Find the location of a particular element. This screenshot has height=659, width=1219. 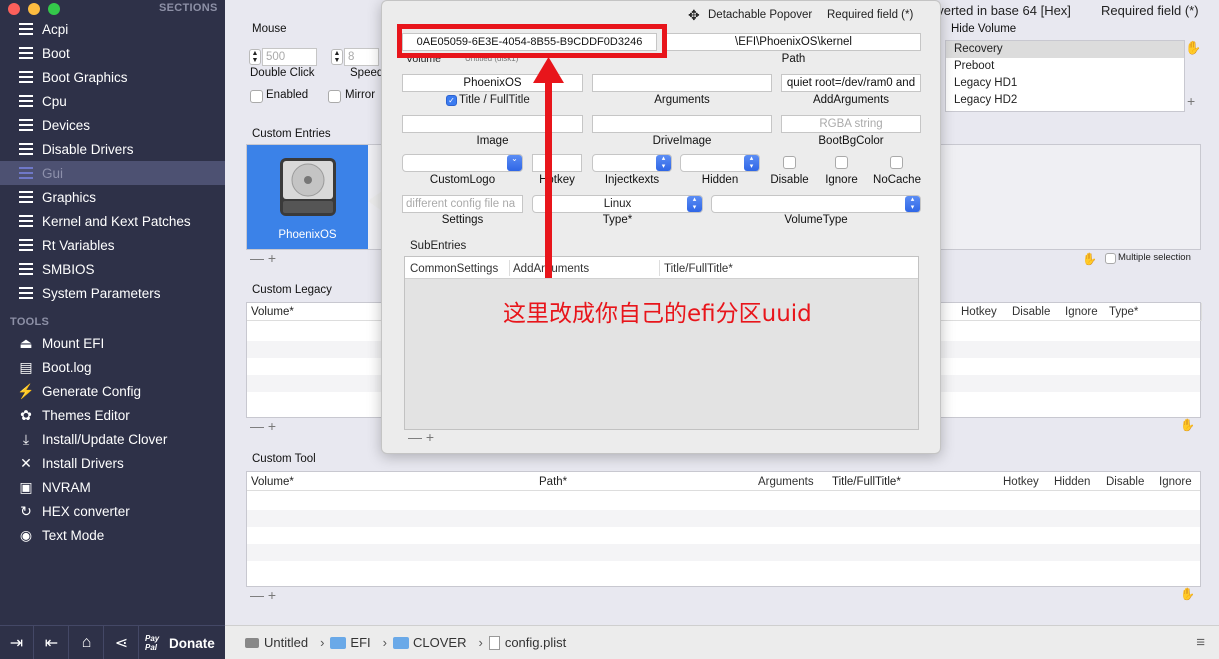

mirror-checkbox is located at coordinates (334, 96).